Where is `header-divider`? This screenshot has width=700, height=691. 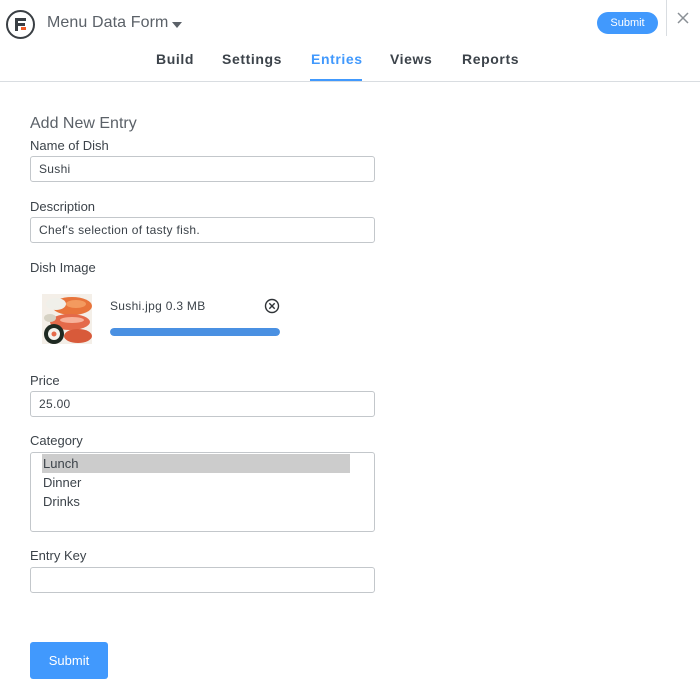 header-divider is located at coordinates (666, 18).